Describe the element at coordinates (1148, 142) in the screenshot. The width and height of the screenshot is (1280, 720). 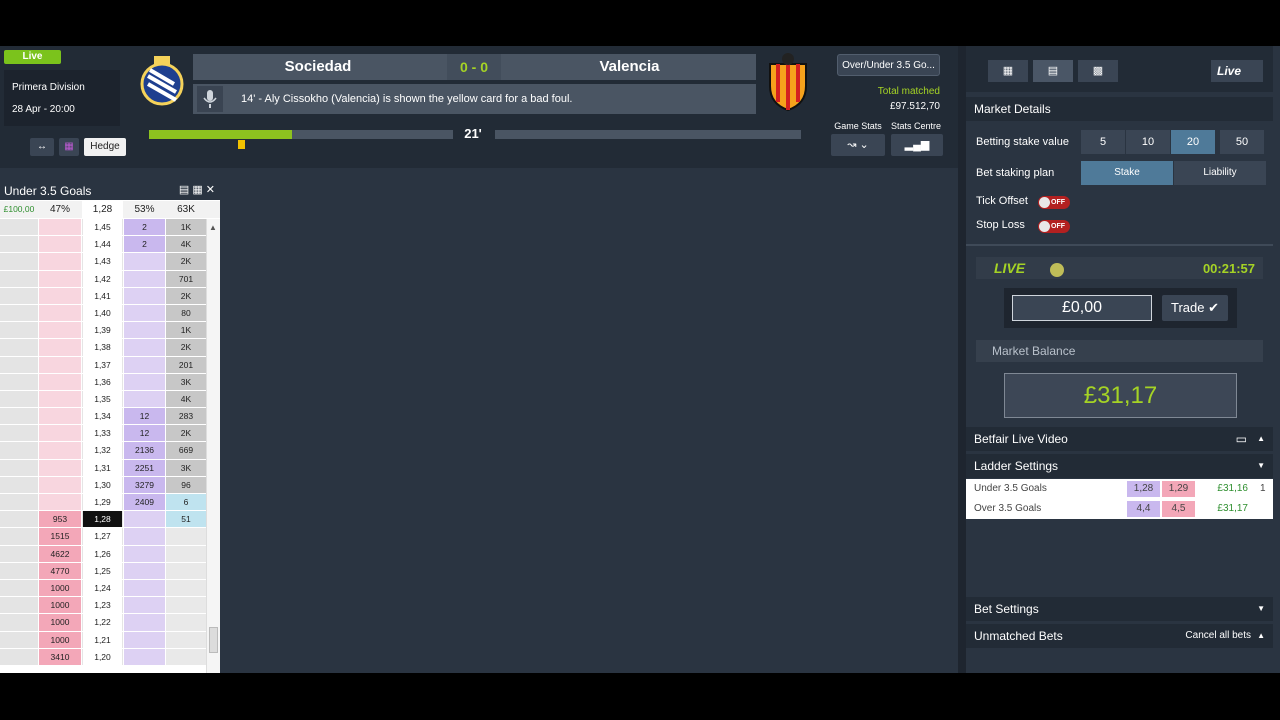
I see `stake-button-10: 10` at that location.